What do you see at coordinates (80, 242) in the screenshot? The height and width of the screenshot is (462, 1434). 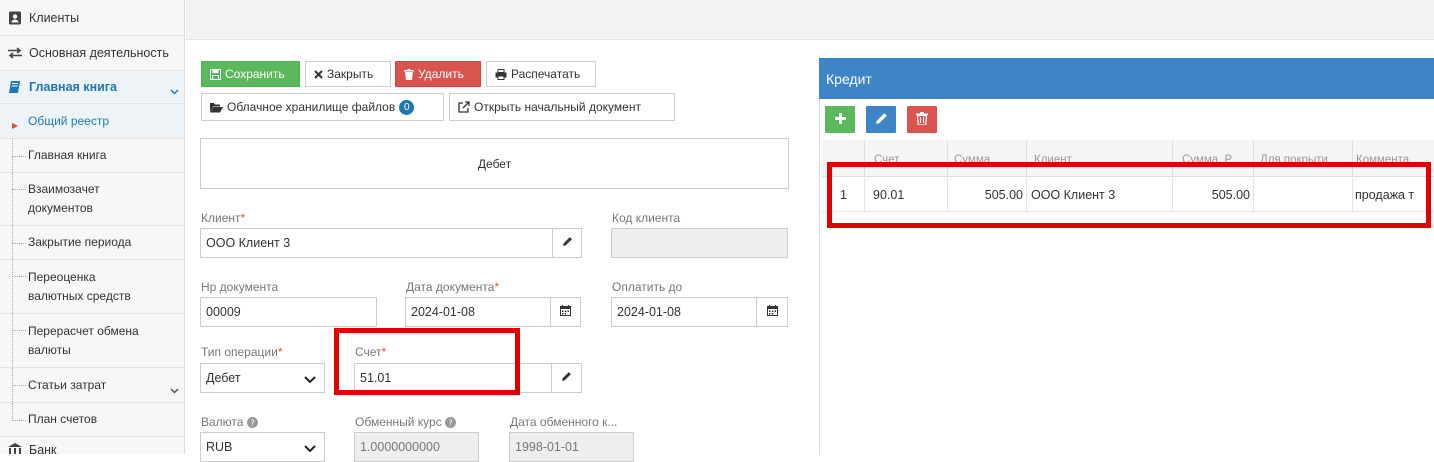 I see `sidebar-subitem-label: Закрытие периода` at bounding box center [80, 242].